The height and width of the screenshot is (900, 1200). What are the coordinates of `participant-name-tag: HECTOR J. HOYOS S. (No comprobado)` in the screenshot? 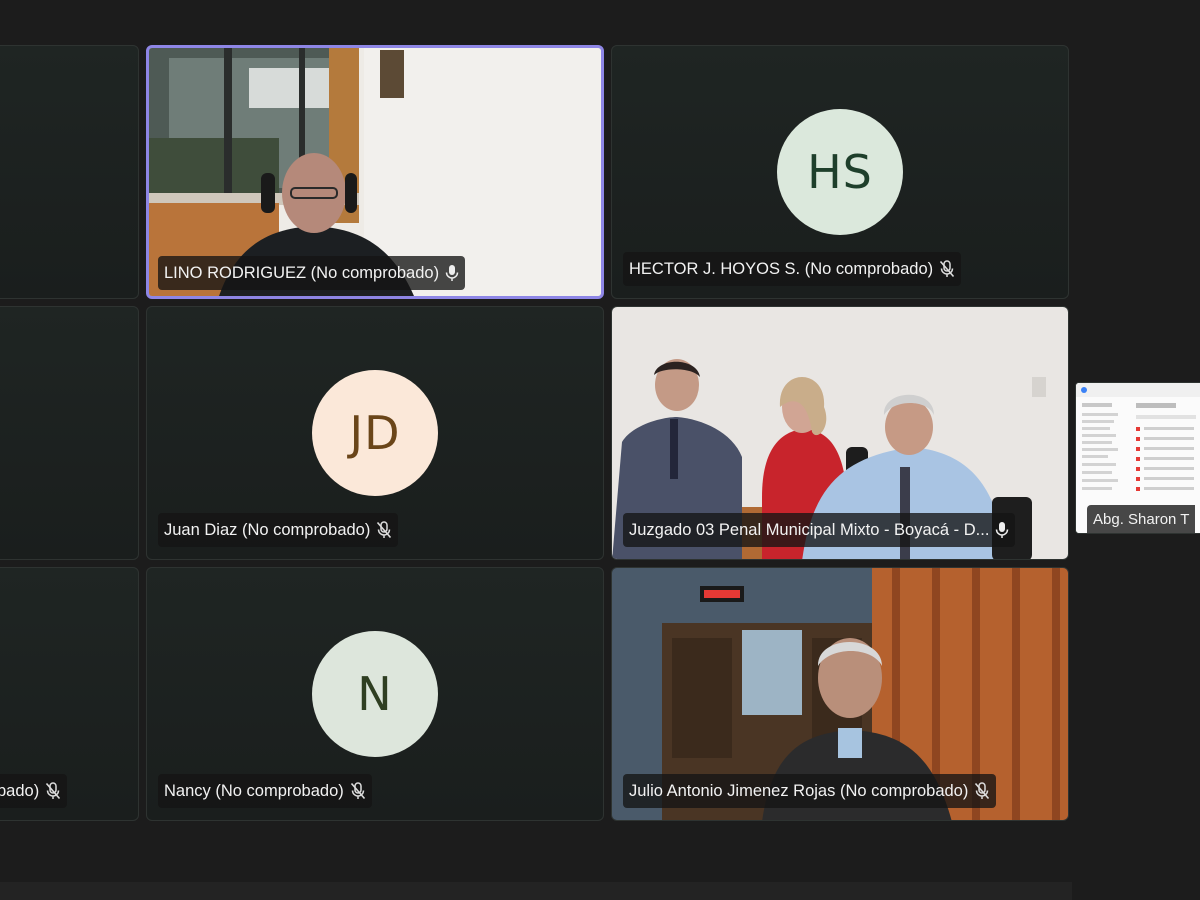 It's located at (792, 269).